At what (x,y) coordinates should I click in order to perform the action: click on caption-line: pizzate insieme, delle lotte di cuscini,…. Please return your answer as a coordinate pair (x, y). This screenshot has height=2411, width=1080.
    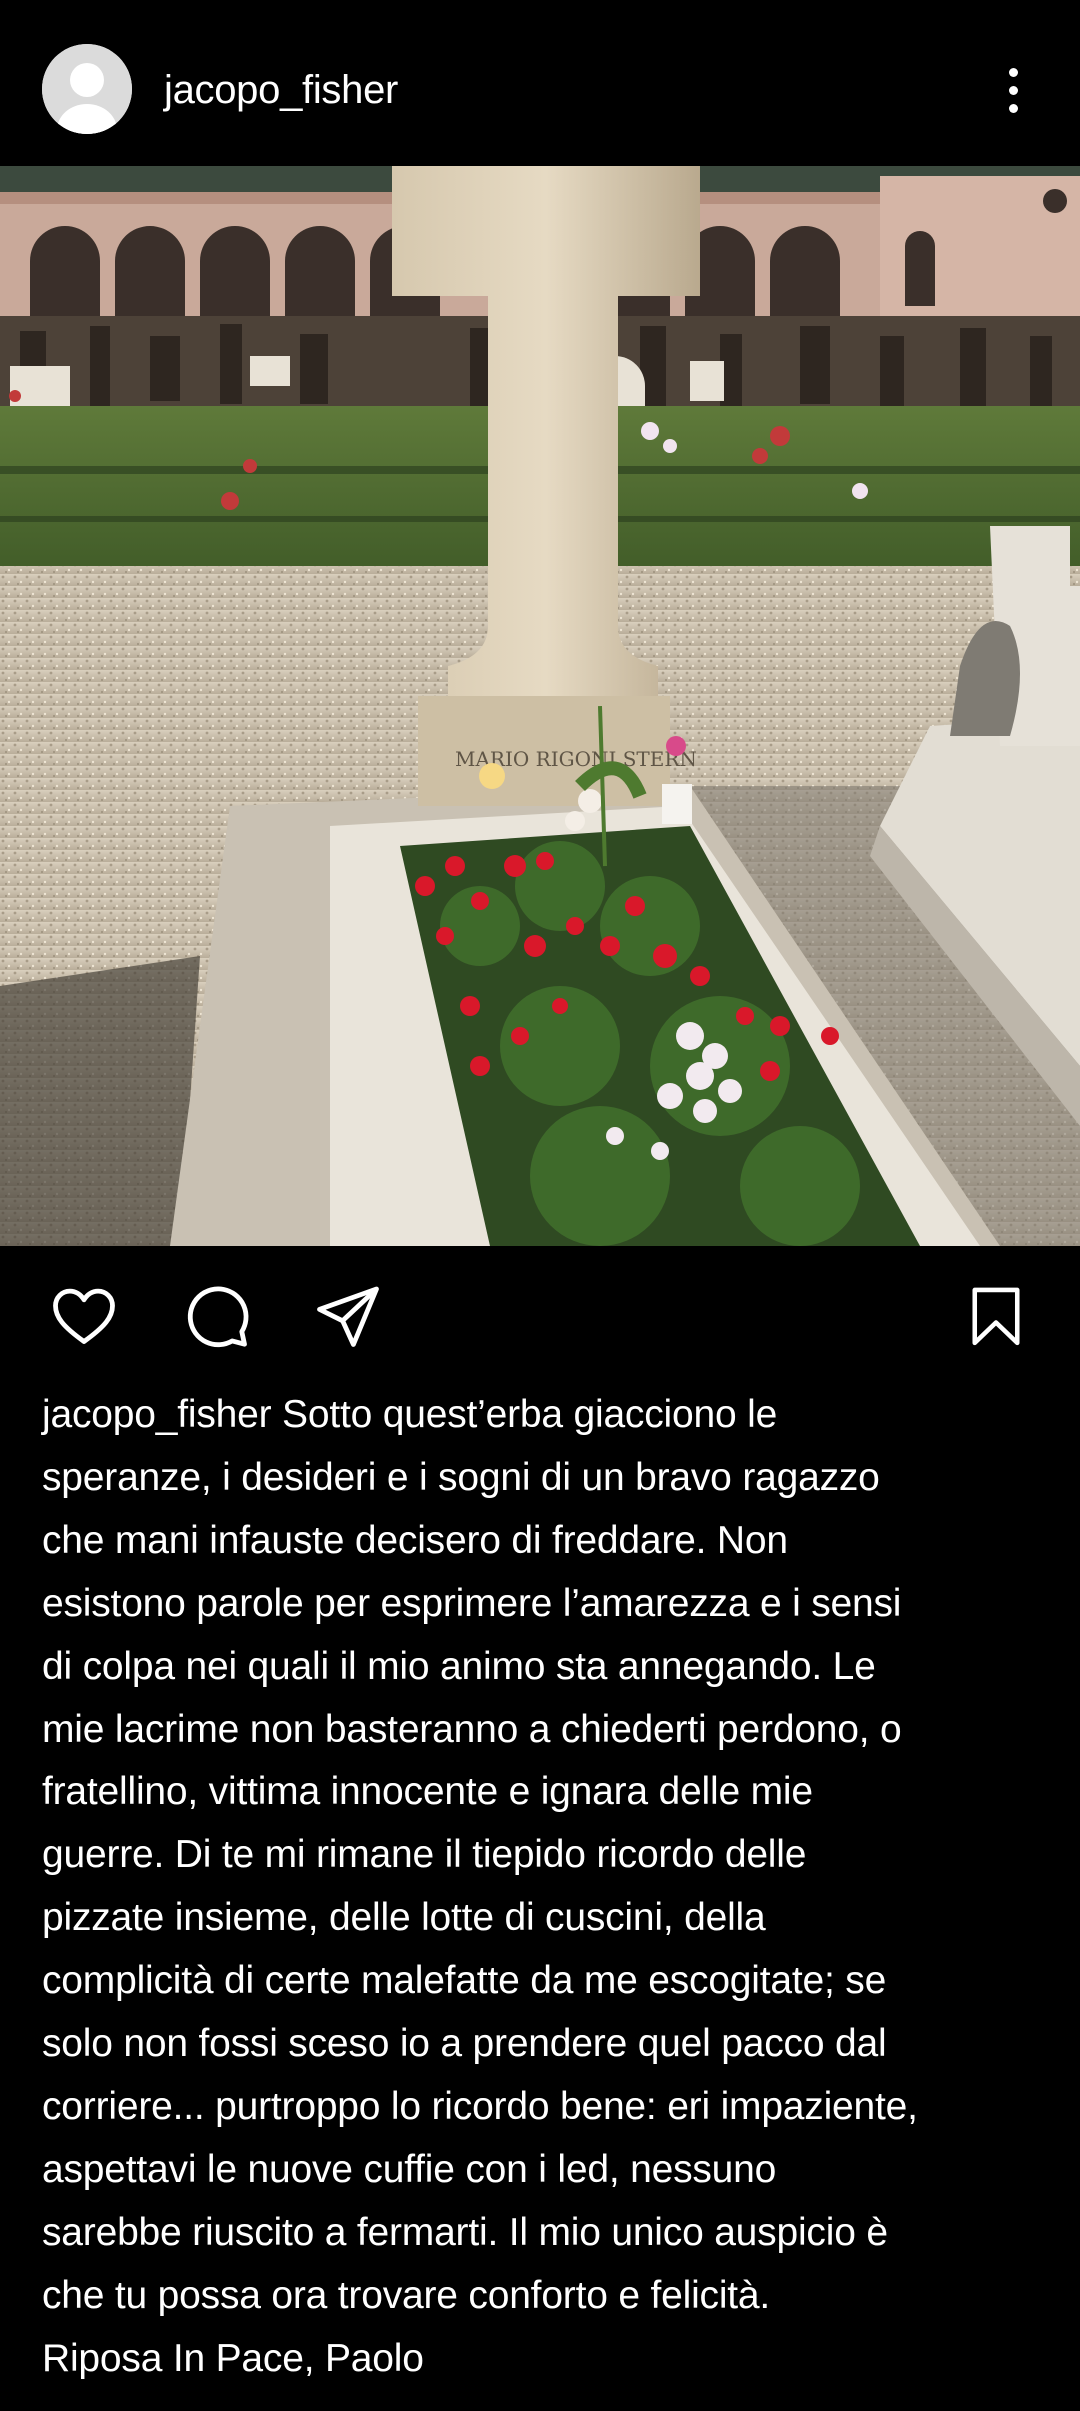
    Looking at the image, I should click on (404, 1918).